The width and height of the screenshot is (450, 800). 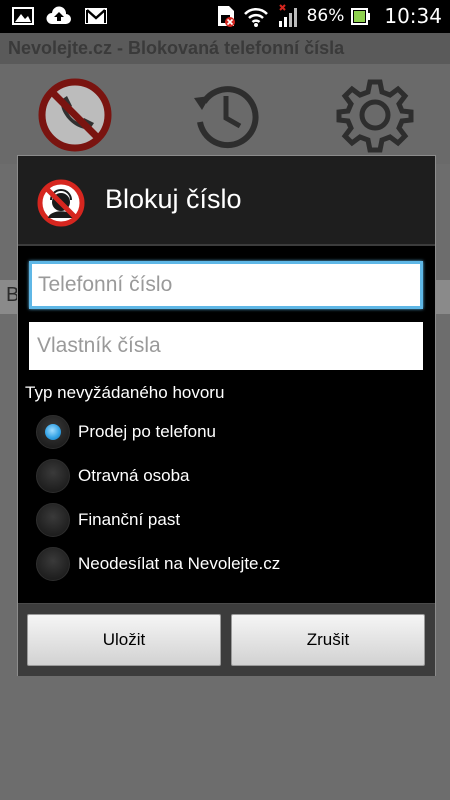 I want to click on radio-option-do-not-send: Neodesílat na Nevolejte.cz, so click(x=226, y=564).